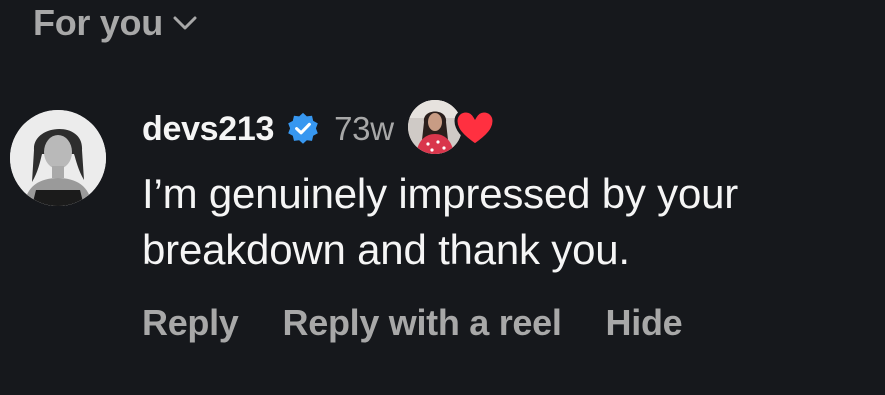 This screenshot has height=395, width=885. Describe the element at coordinates (190, 323) in the screenshot. I see `reply-button: Reply` at that location.